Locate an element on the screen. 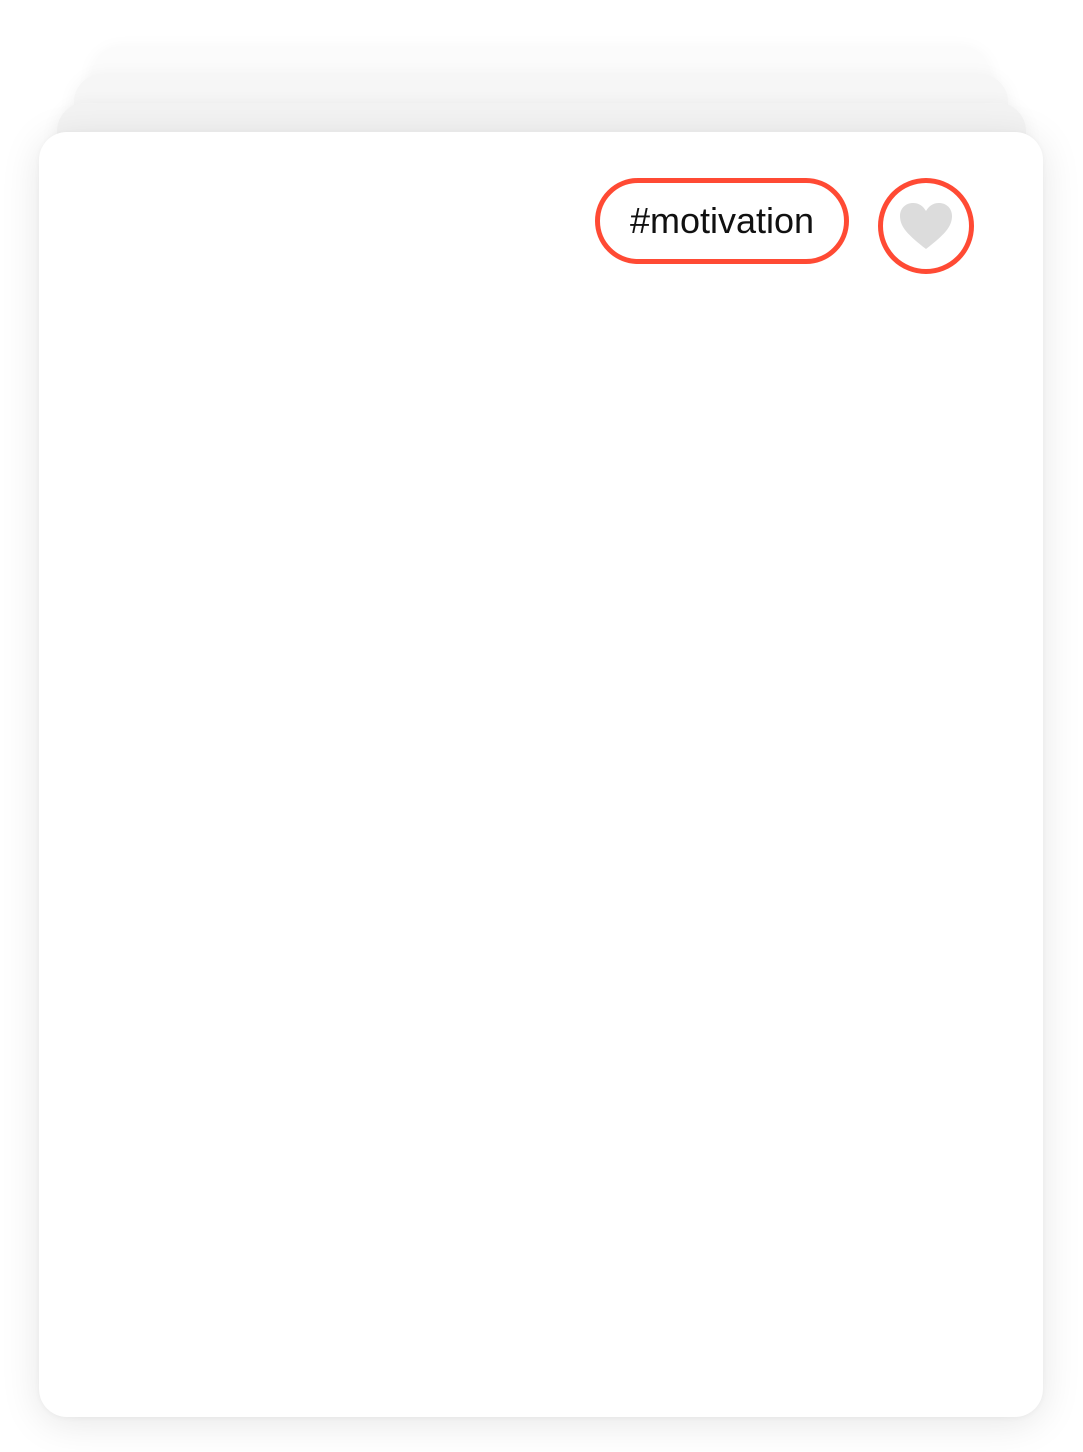 The image size is (1083, 1452). tag-label: #motivation is located at coordinates (722, 220).